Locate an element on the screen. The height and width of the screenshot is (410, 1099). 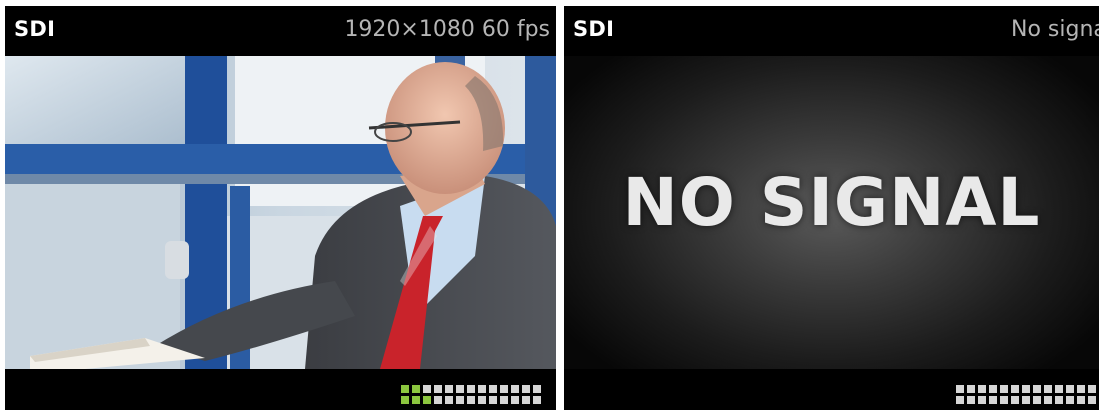
monitor-header: SDI No signal is located at coordinates (831, 30).